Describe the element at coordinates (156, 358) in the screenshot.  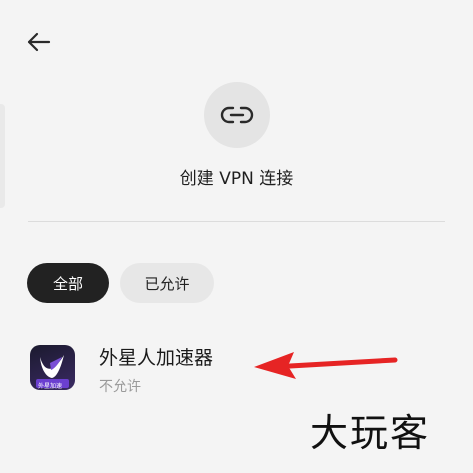
I see `app-name: 外星人加速器` at that location.